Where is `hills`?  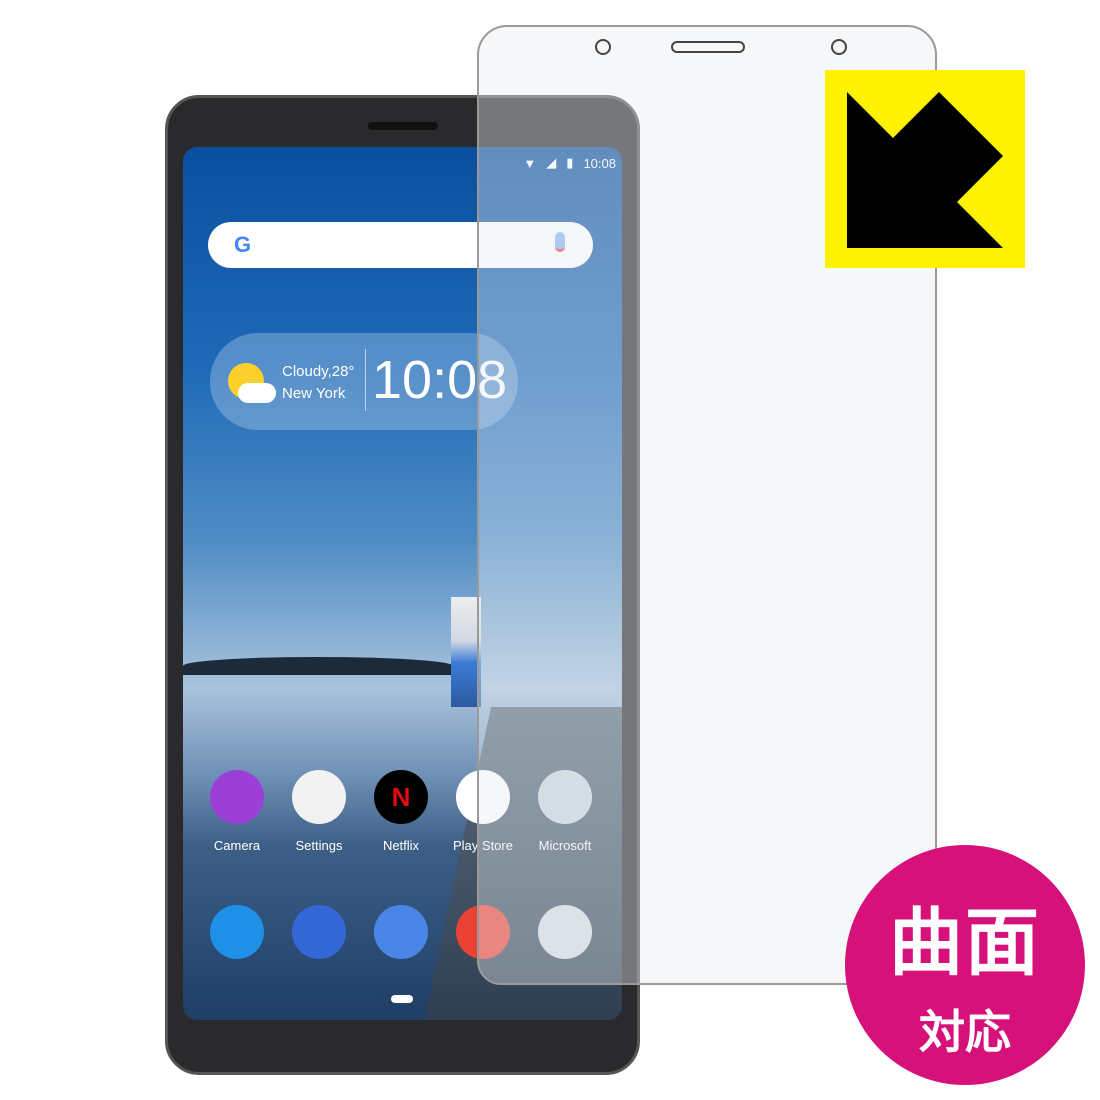
hills is located at coordinates (318, 666).